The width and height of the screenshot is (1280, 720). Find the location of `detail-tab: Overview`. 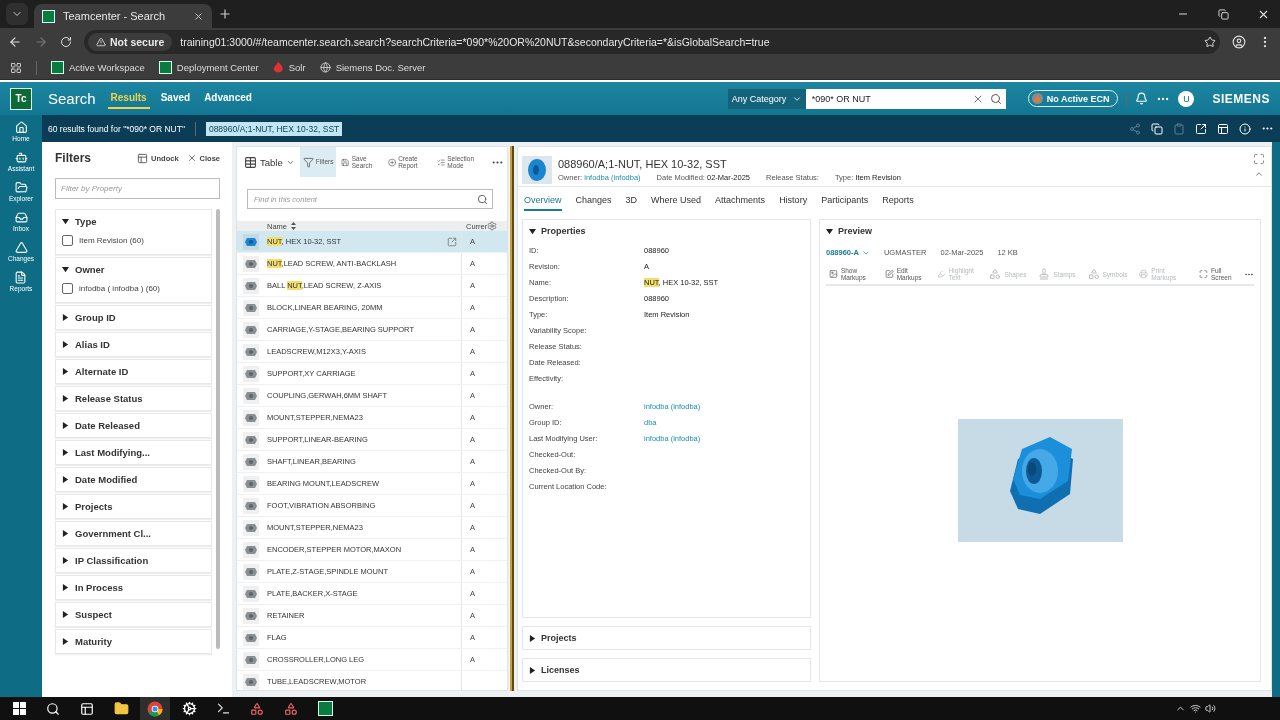

detail-tab: Overview is located at coordinates (543, 203).